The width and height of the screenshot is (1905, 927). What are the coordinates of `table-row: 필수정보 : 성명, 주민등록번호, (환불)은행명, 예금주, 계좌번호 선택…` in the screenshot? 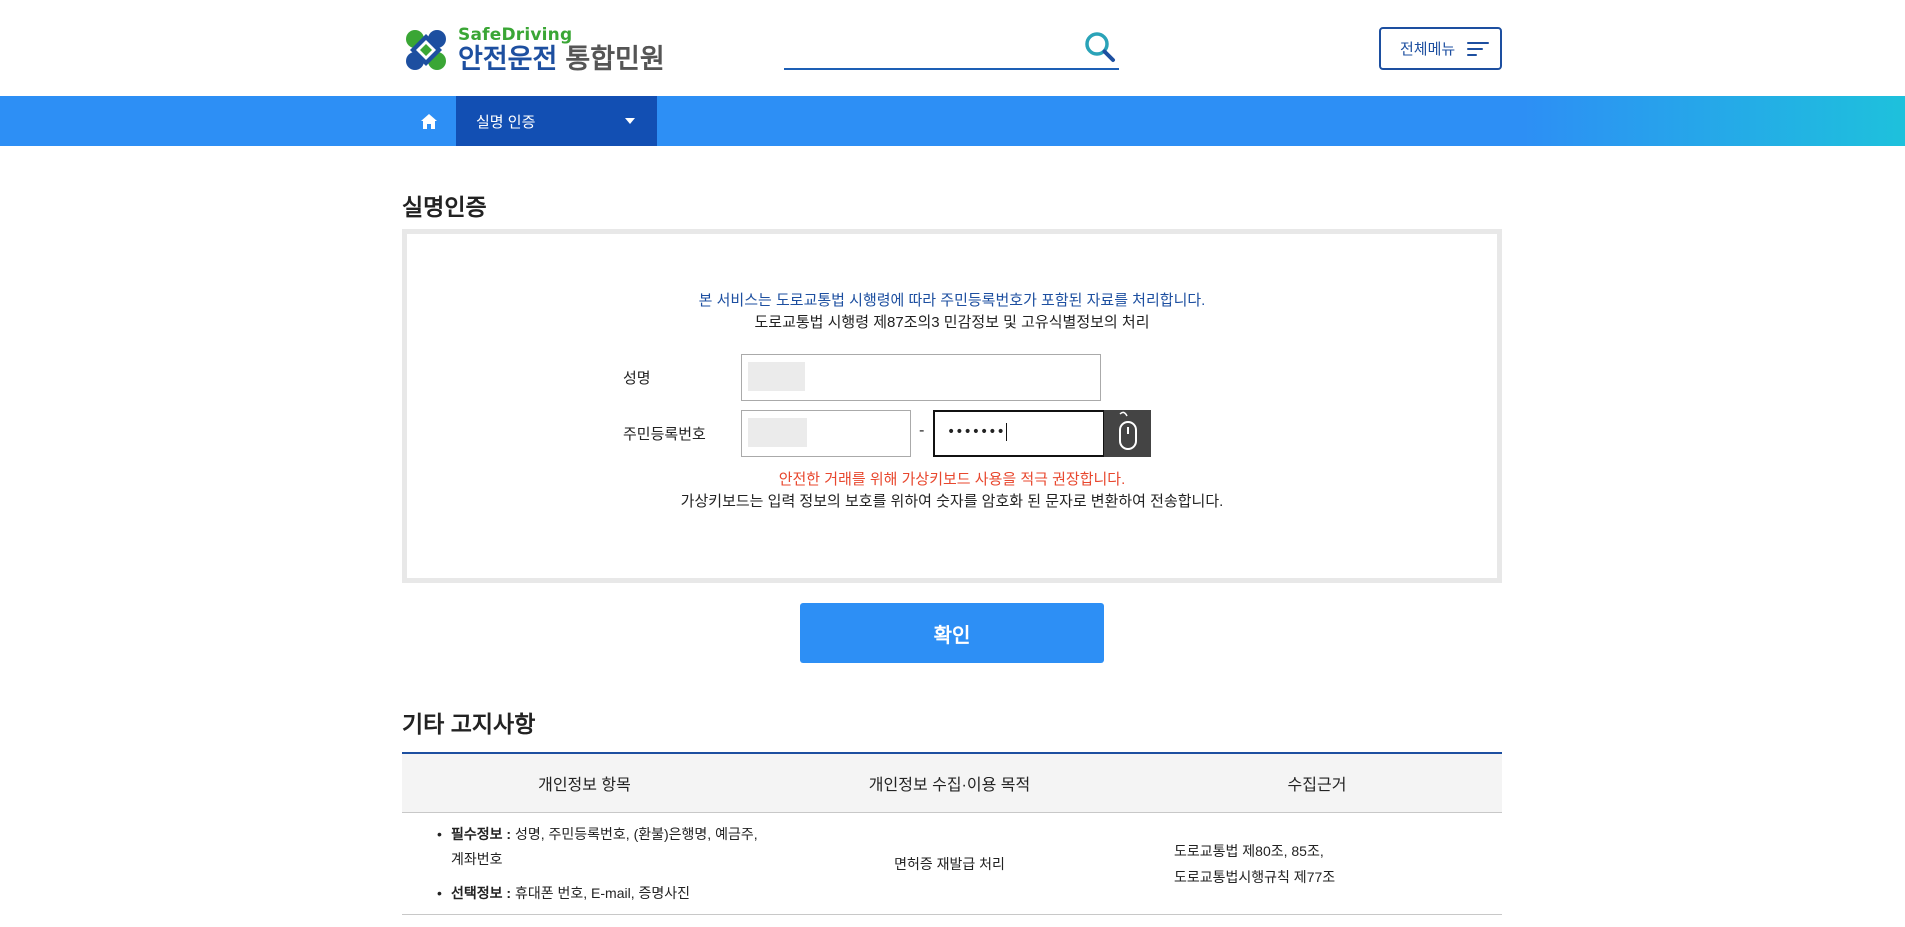 It's located at (952, 864).